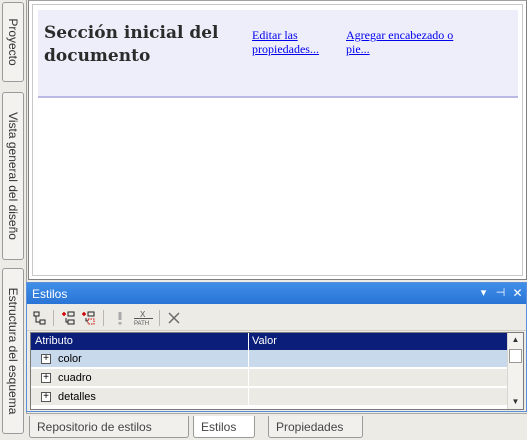 This screenshot has width=527, height=440. I want to click on svg-text: X, so click(143, 314).